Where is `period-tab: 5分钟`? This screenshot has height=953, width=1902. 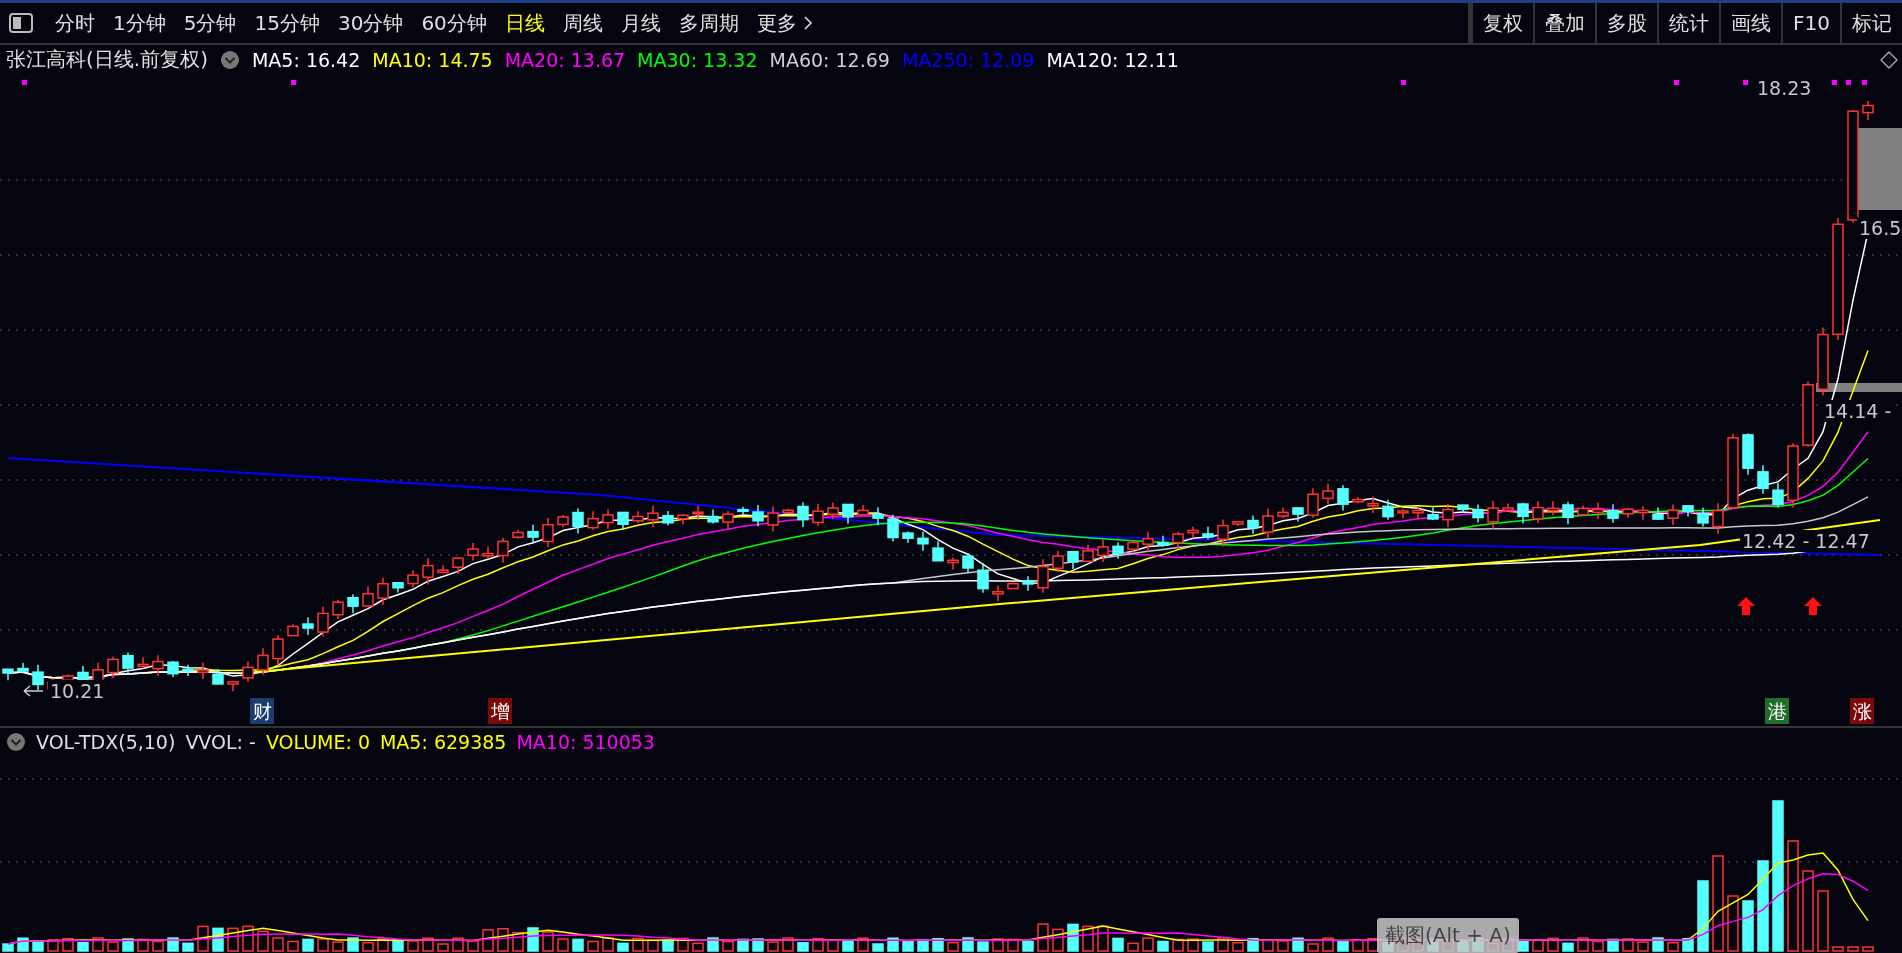
period-tab: 5分钟 is located at coordinates (210, 23).